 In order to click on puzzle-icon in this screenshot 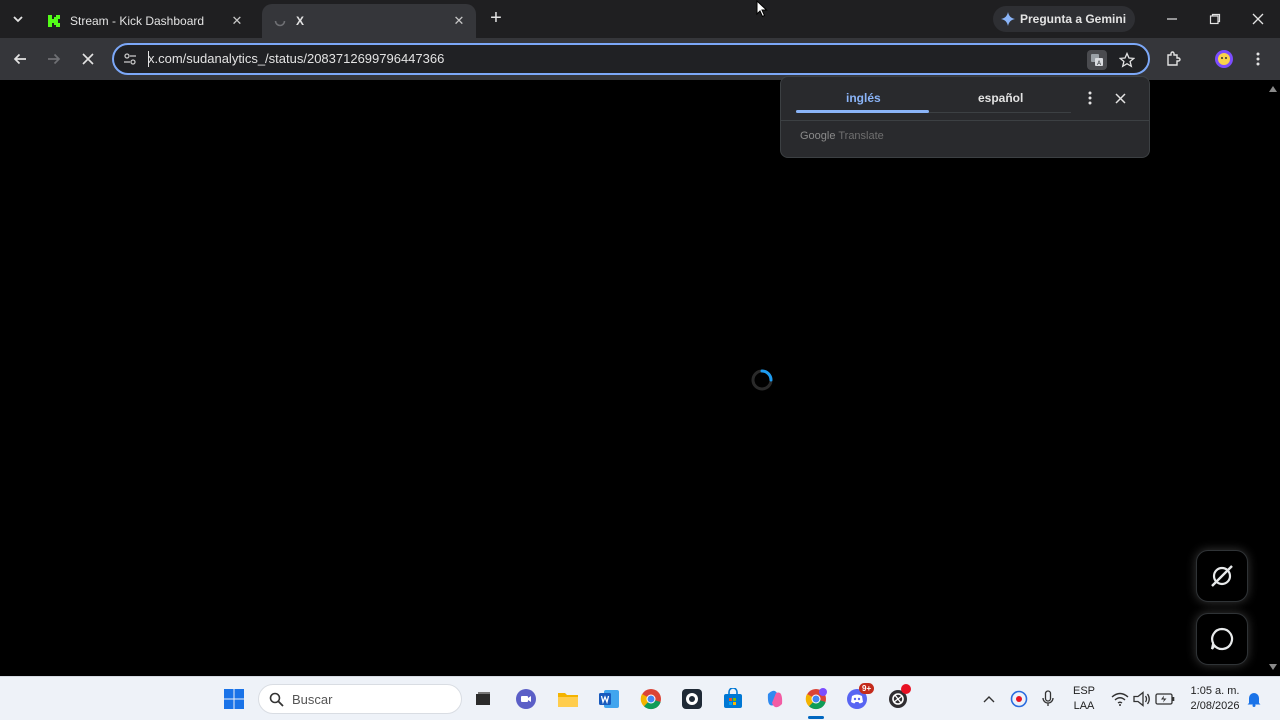, I will do `click(1174, 58)`.